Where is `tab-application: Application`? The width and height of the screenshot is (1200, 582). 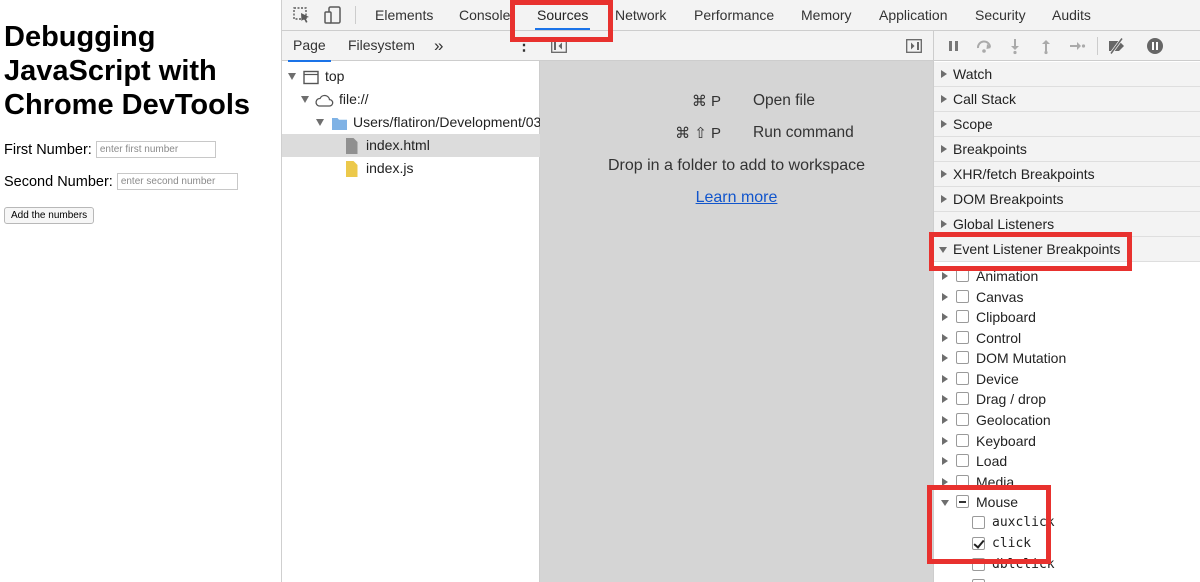
tab-application: Application is located at coordinates (913, 15).